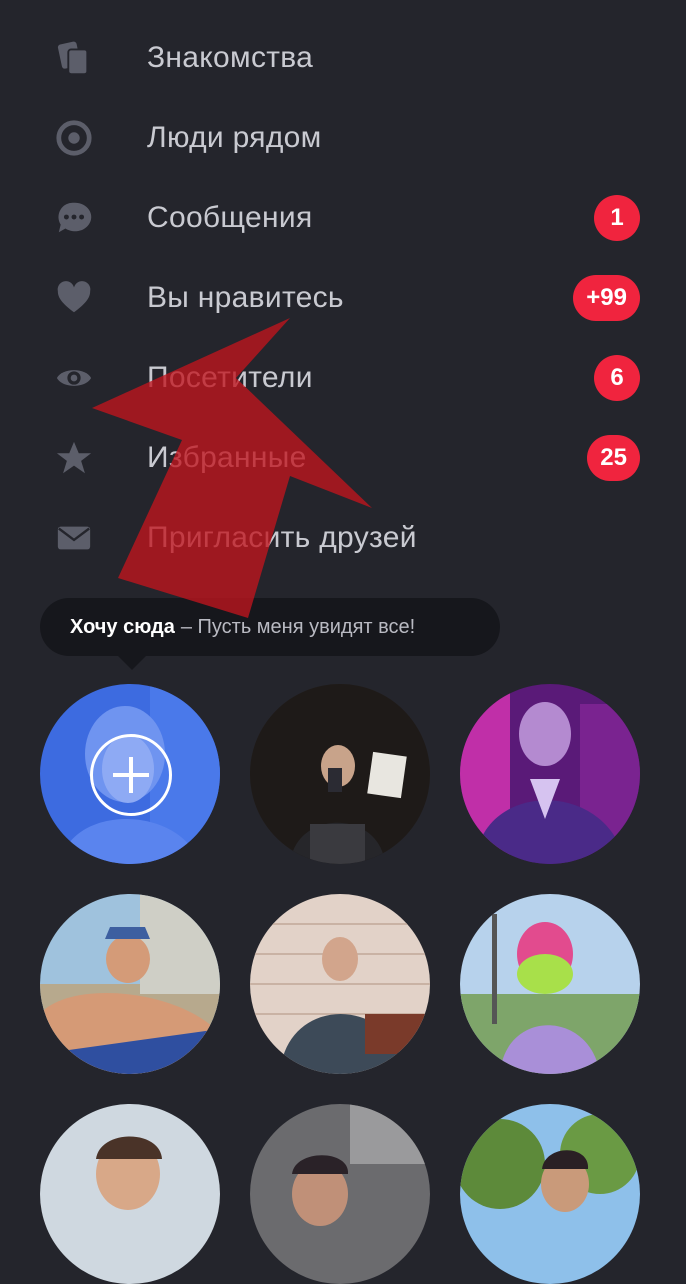 Image resolution: width=686 pixels, height=1284 pixels. I want to click on menu-label: Посетители, so click(230, 377).